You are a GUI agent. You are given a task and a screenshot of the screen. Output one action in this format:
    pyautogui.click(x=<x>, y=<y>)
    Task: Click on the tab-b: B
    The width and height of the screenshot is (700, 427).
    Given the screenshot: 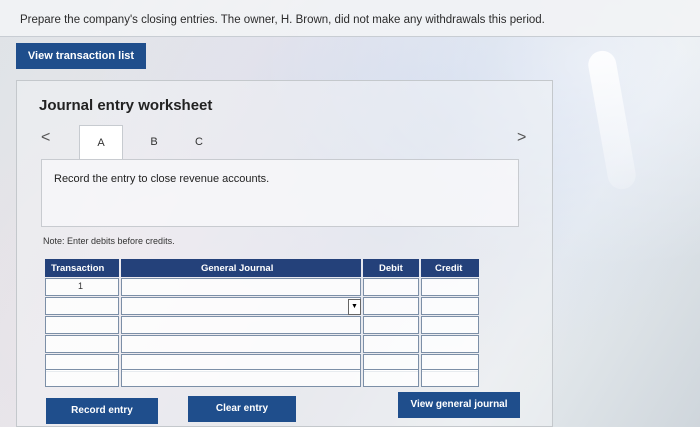 What is the action you would take?
    pyautogui.click(x=154, y=142)
    